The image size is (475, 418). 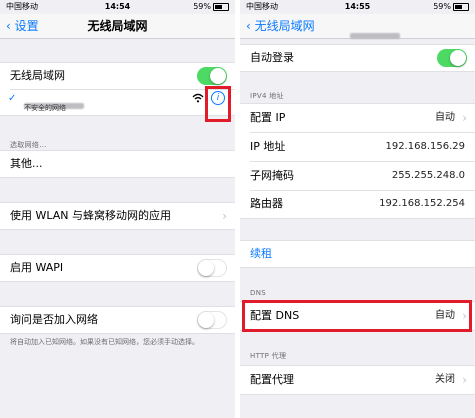 I want to click on subnet-mask-row: 子网掩码 255.255.248.0, so click(x=357, y=176).